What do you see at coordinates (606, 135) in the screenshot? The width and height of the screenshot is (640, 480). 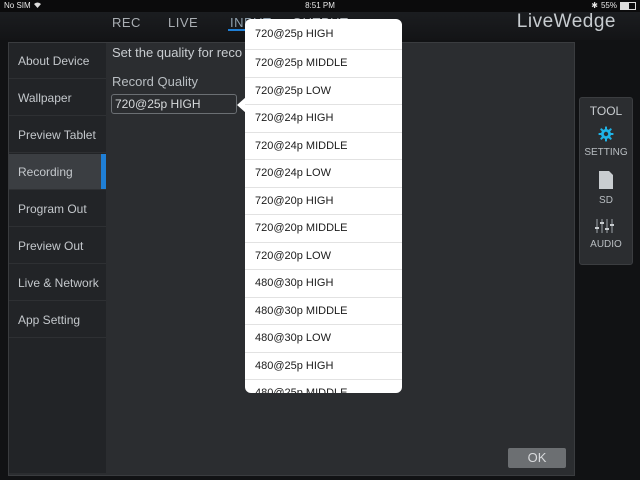 I see `gear-icon` at bounding box center [606, 135].